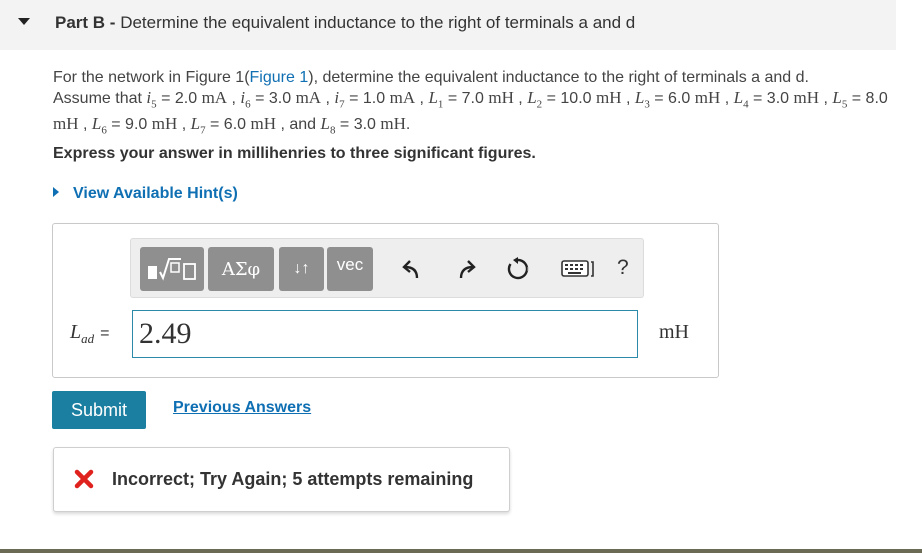 The width and height of the screenshot is (922, 553). Describe the element at coordinates (518, 269) in the screenshot. I see `reset-icon` at that location.